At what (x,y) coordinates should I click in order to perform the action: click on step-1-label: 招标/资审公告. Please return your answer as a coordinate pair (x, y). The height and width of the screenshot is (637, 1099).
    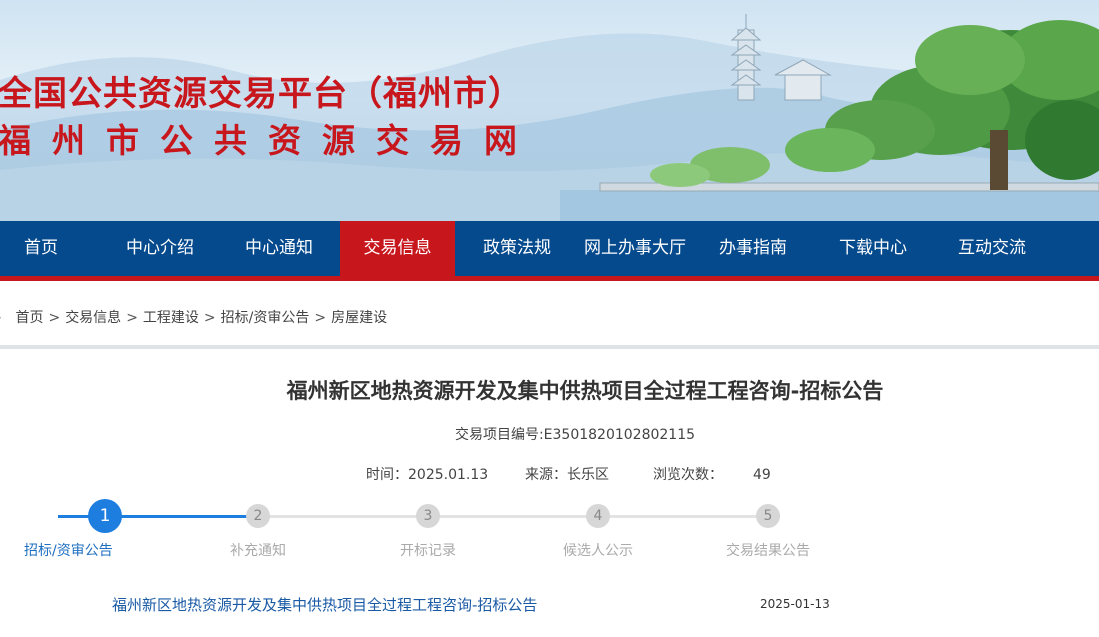
    Looking at the image, I should click on (68, 550).